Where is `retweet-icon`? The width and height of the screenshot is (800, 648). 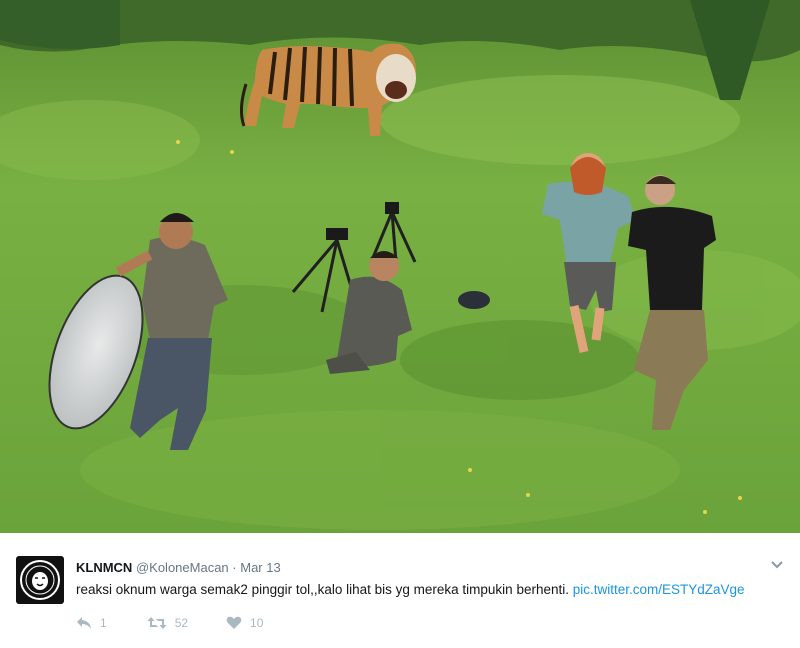 retweet-icon is located at coordinates (157, 623).